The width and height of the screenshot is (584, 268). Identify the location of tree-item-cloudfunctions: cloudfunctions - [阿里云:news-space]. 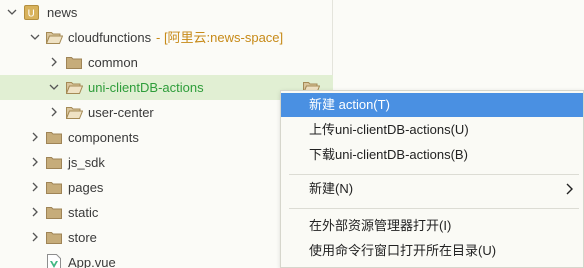
(166, 37).